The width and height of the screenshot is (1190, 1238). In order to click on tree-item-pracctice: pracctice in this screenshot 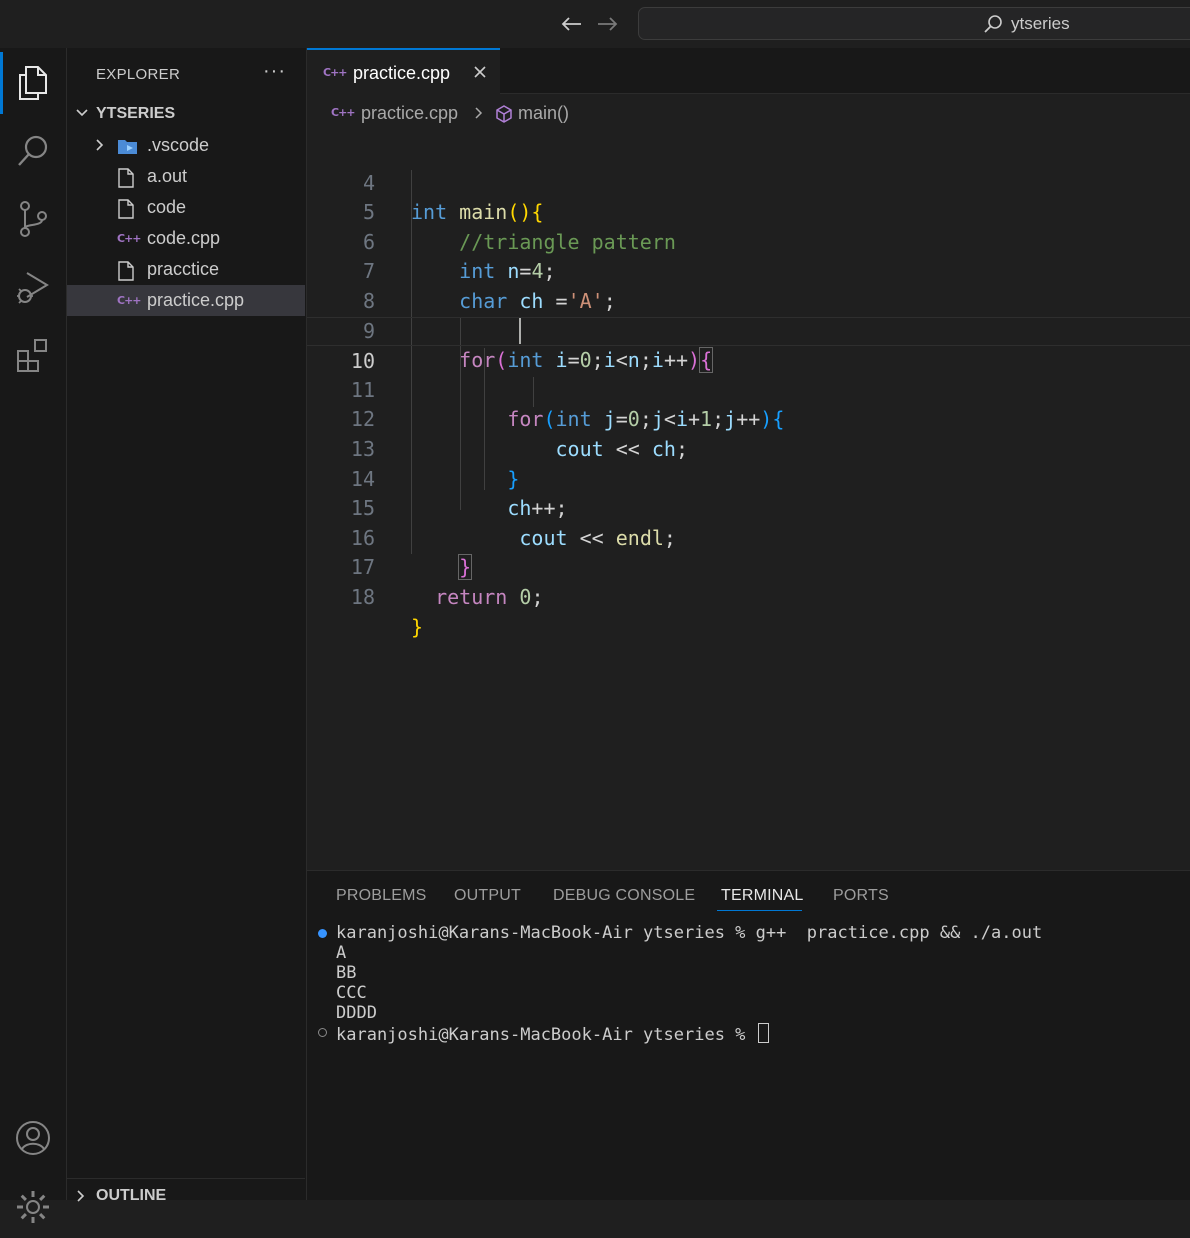, I will do `click(186, 269)`.